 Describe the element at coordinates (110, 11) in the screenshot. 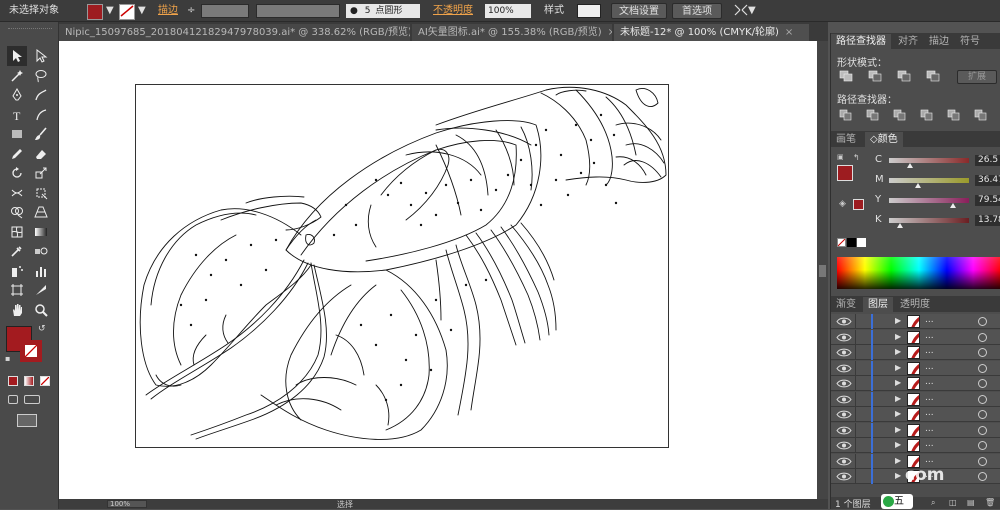

I see `fill-dropdown-arrow-icon: ▼` at that location.